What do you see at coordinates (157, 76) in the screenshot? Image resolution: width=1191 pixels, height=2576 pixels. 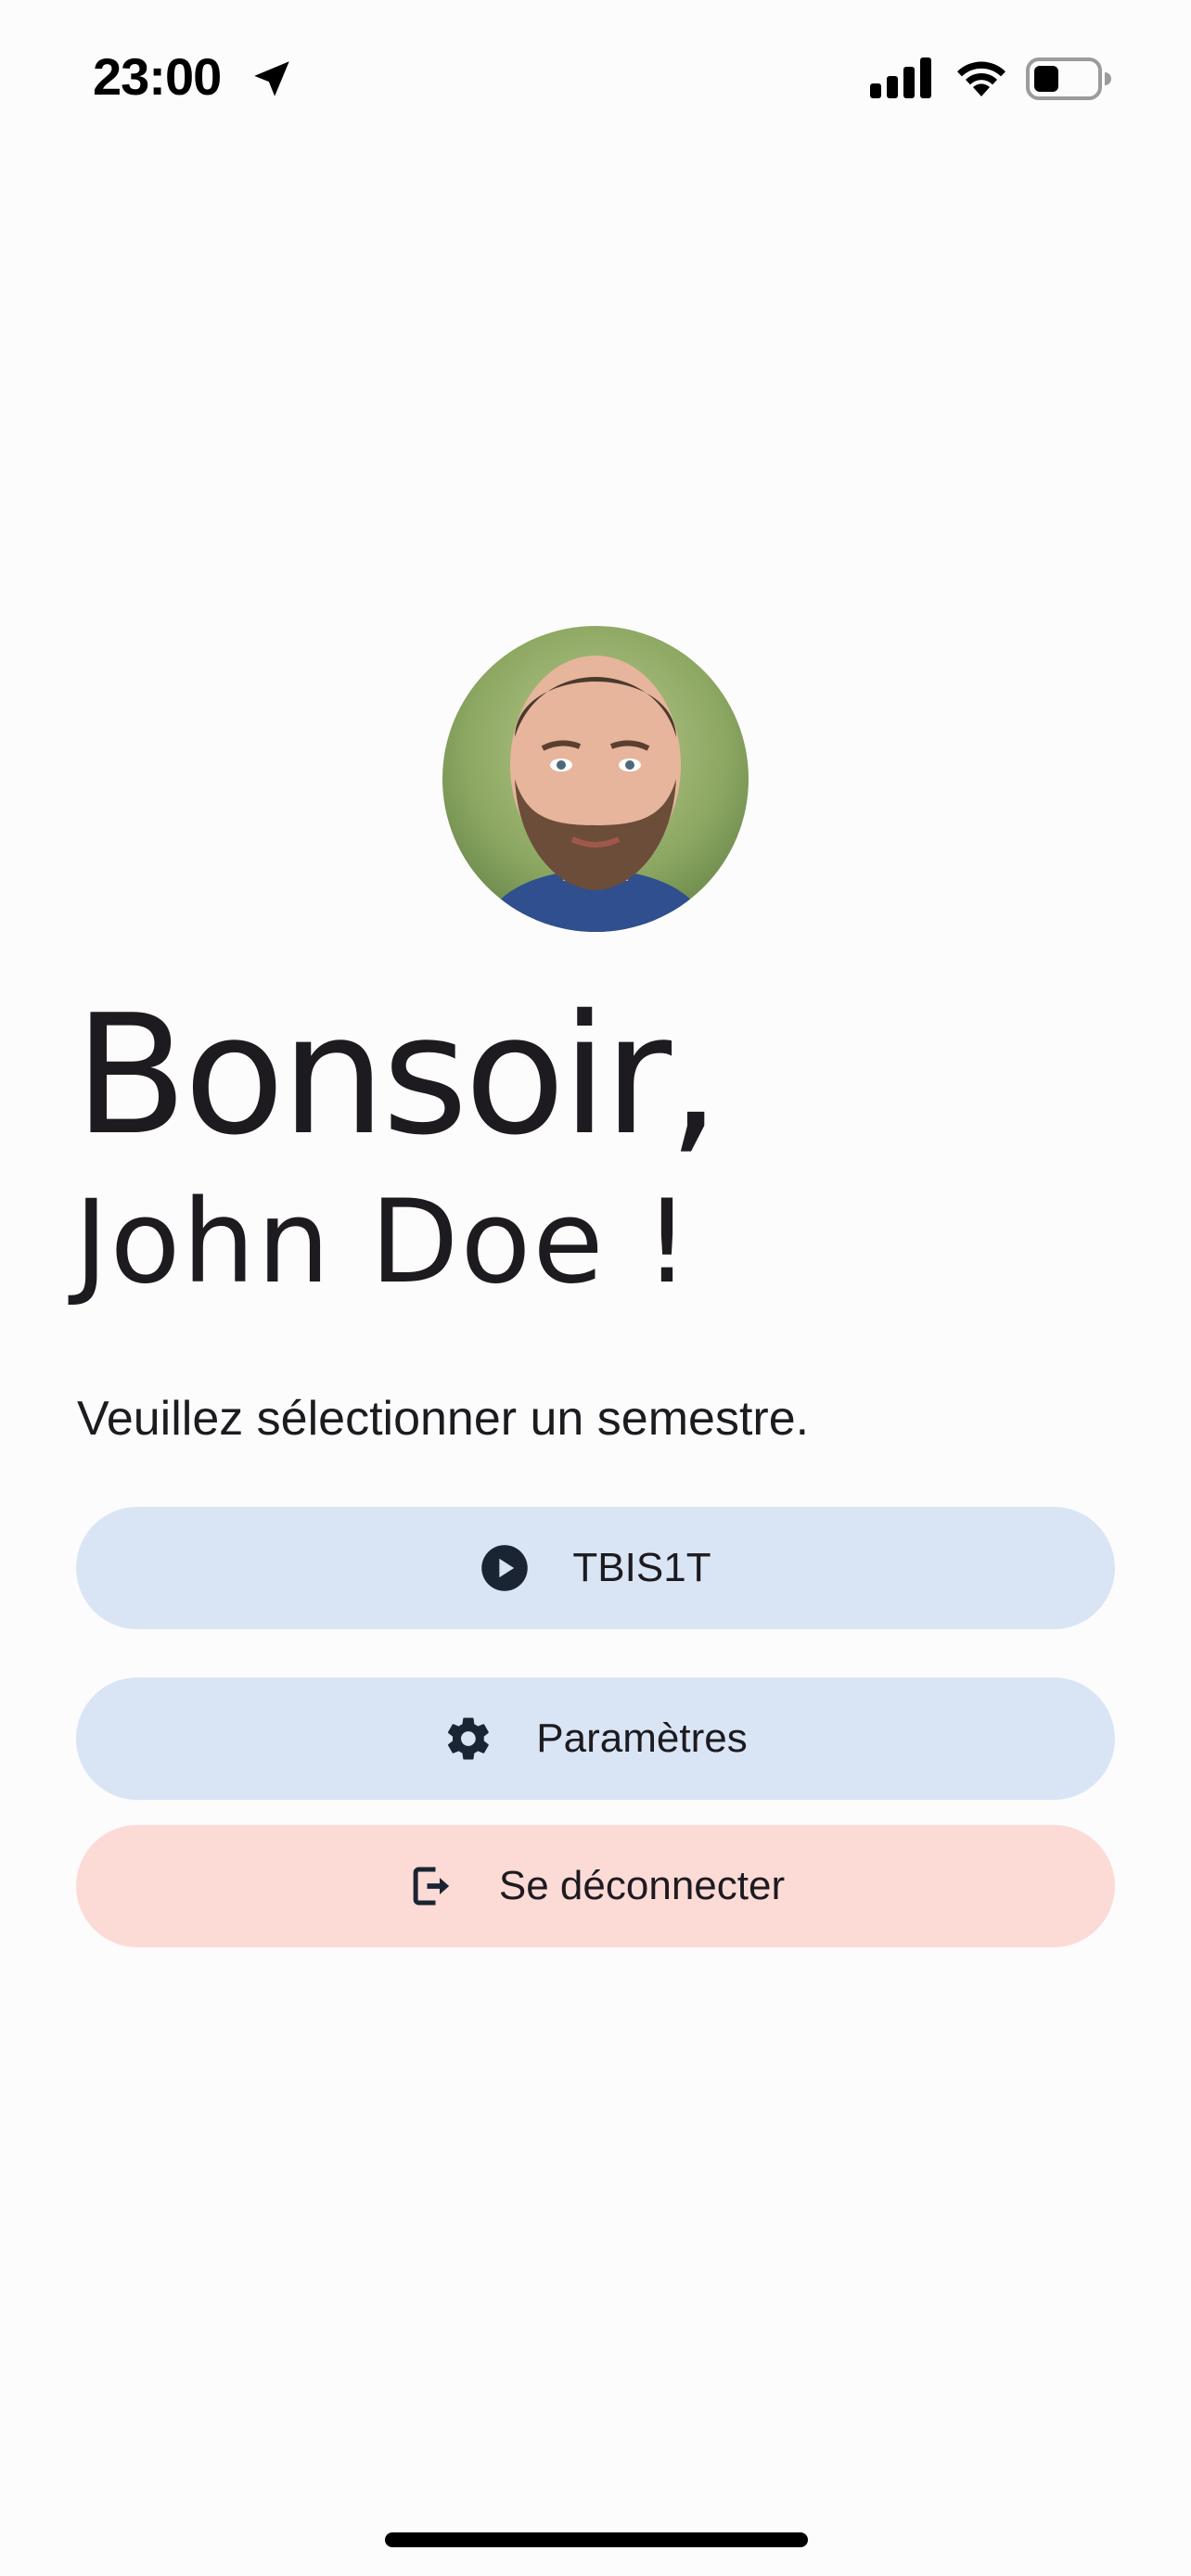 I see `status-time: 23:00` at bounding box center [157, 76].